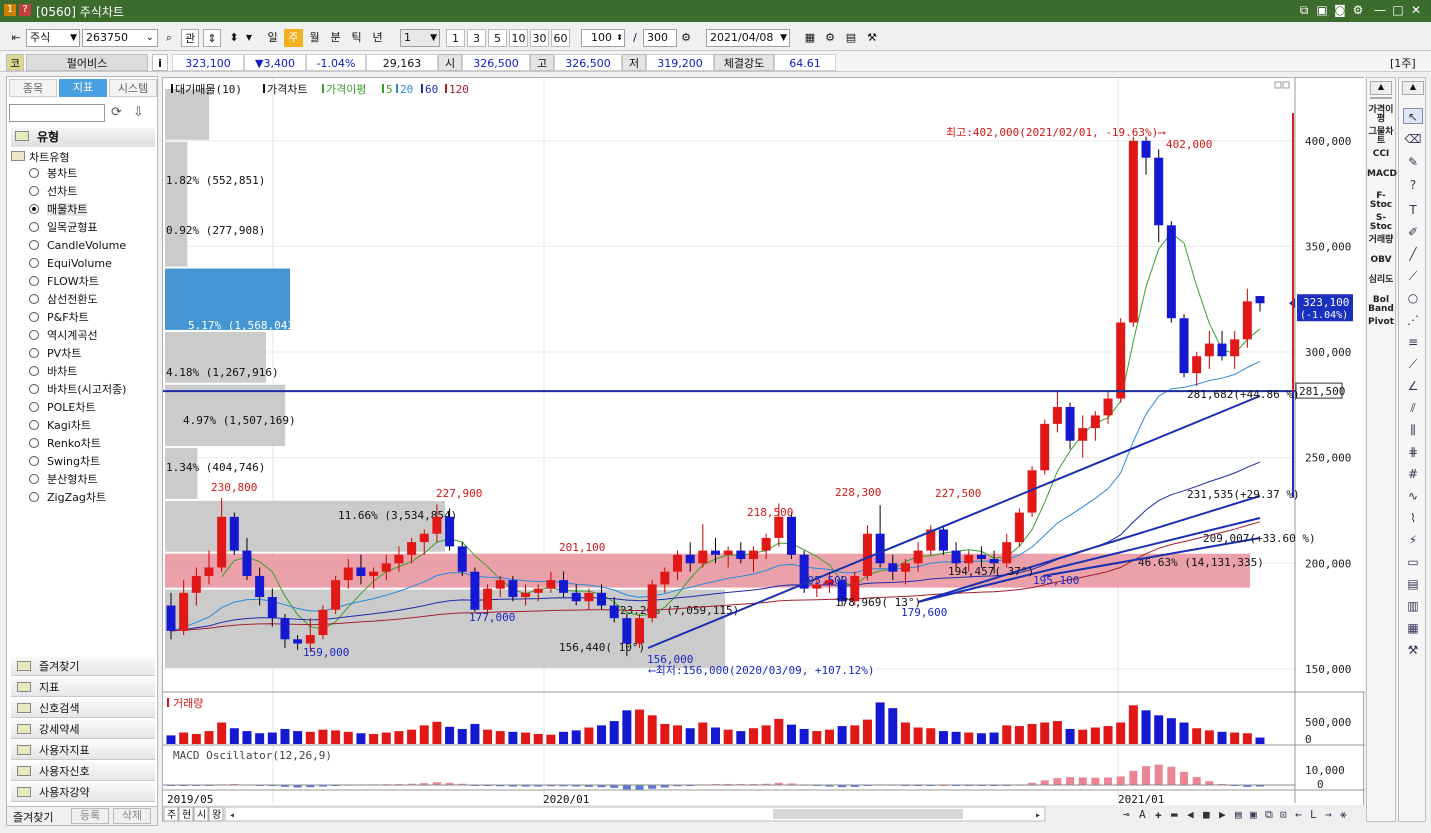 This screenshot has width=1431, height=833. Describe the element at coordinates (1413, 386) in the screenshot. I see `angle-icon: ∠` at that location.